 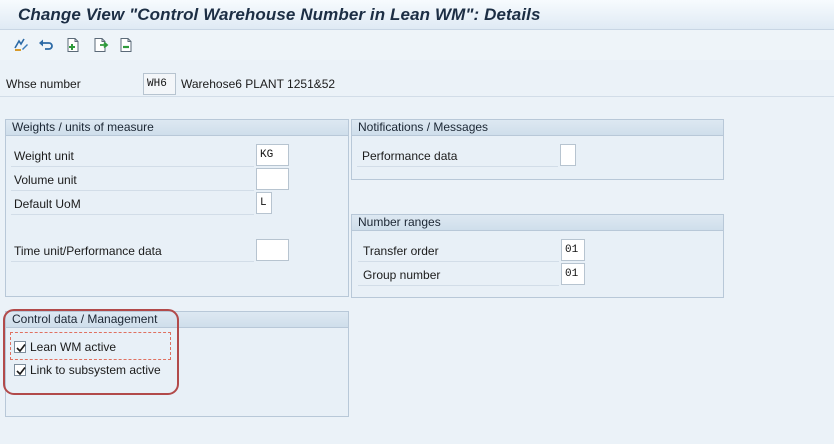 I want to click on new-entries-icon, so click(x=73, y=45).